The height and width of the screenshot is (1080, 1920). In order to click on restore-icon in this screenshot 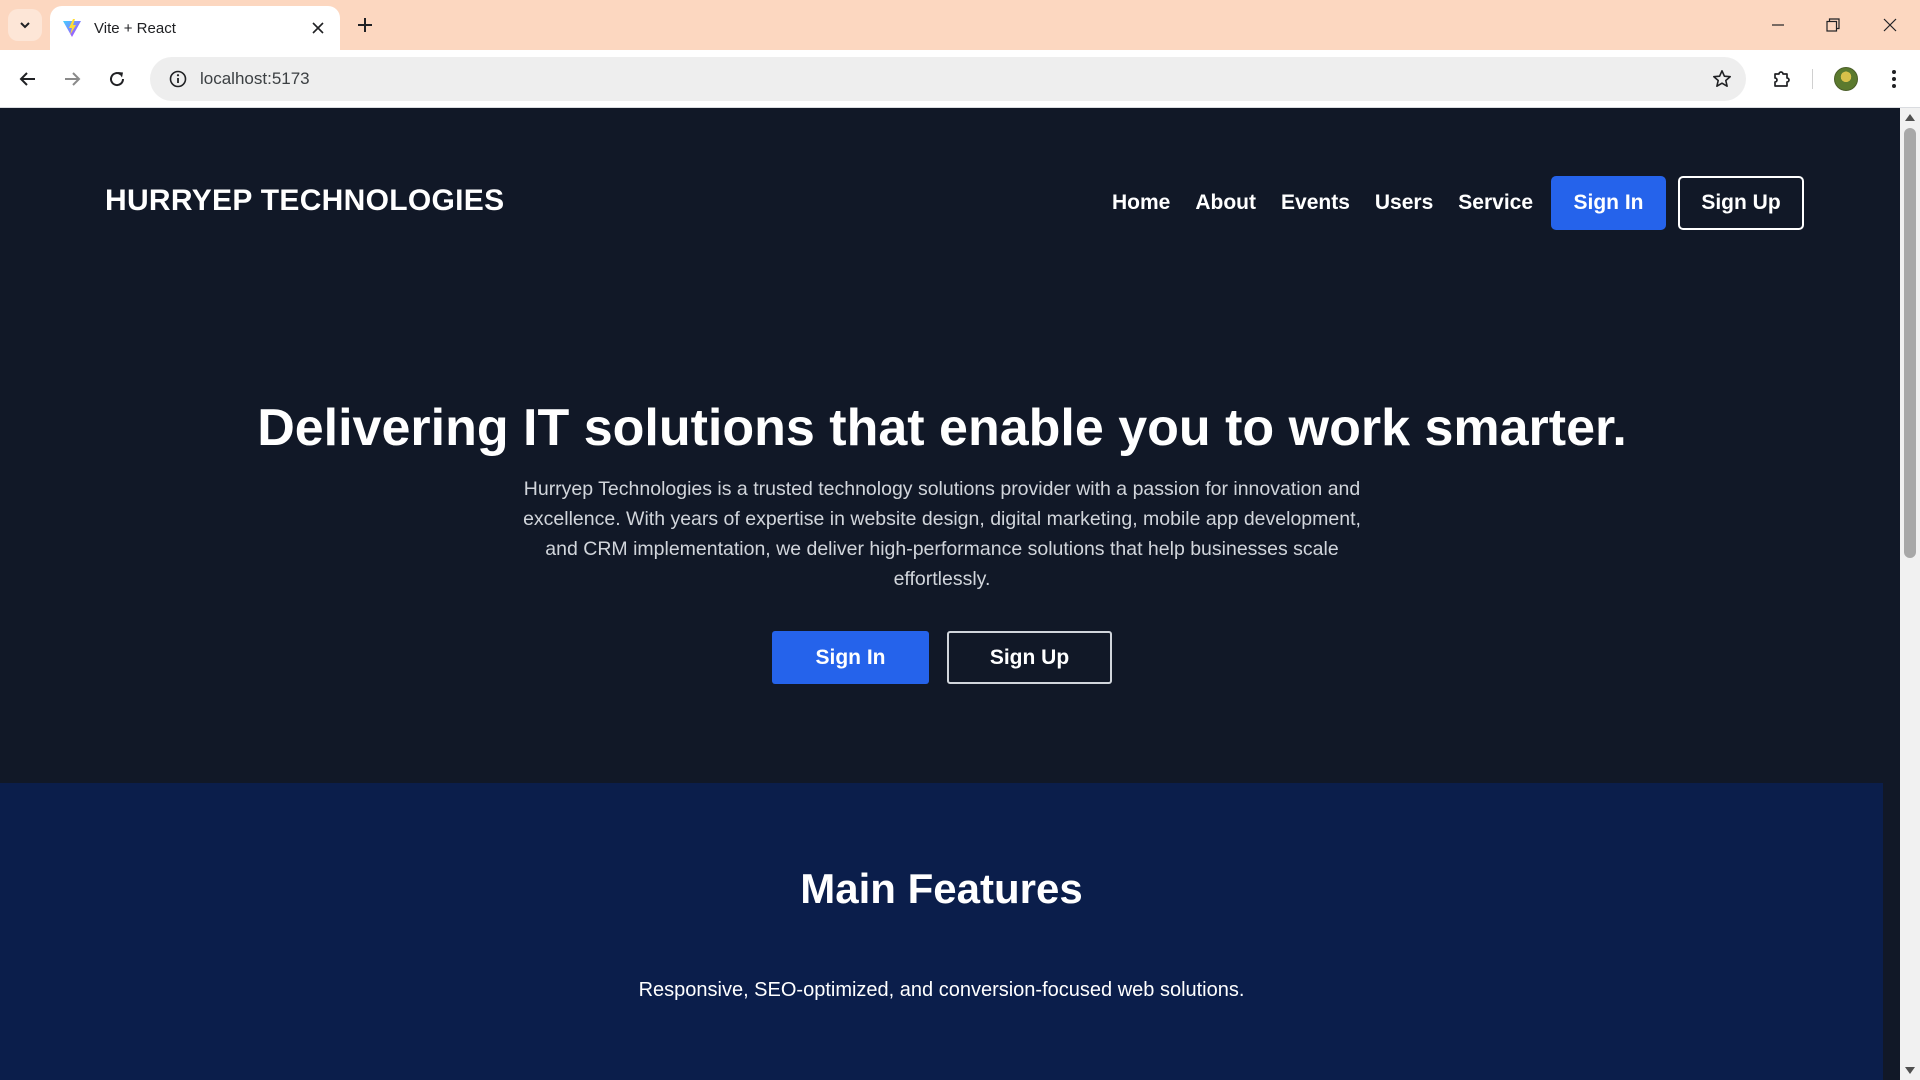, I will do `click(1833, 25)`.